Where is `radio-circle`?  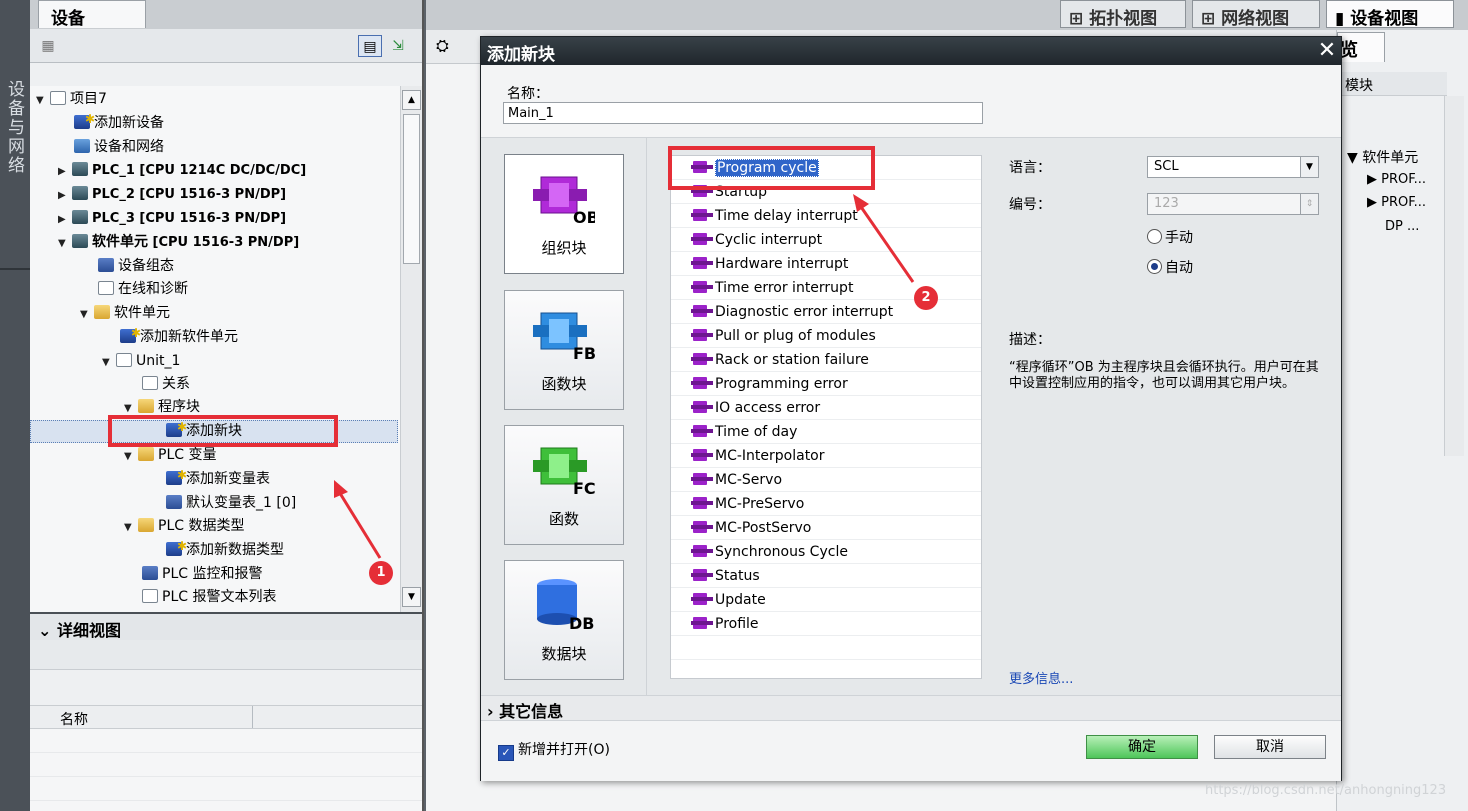 radio-circle is located at coordinates (1154, 236).